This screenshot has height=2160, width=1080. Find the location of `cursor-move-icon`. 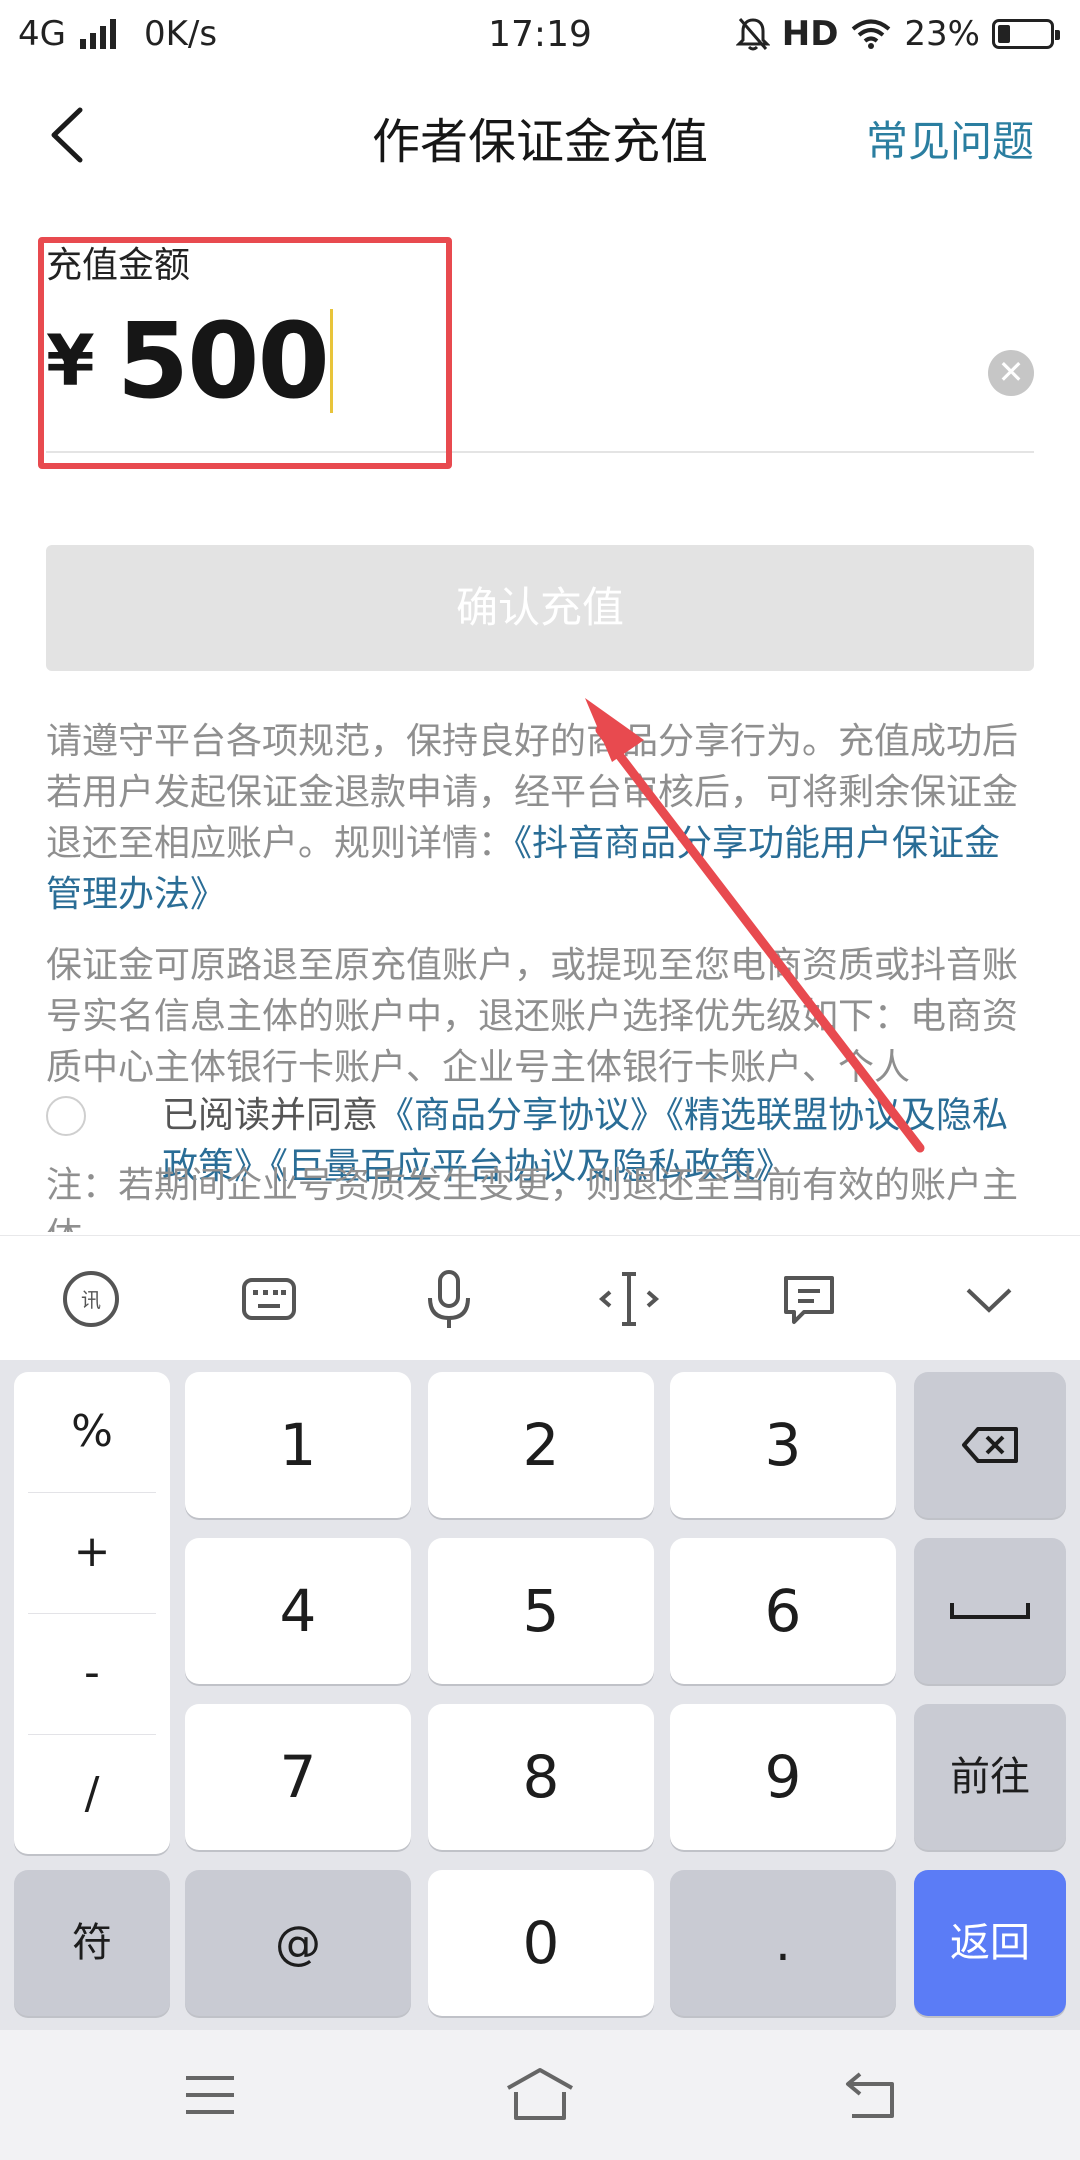

cursor-move-icon is located at coordinates (629, 1299).